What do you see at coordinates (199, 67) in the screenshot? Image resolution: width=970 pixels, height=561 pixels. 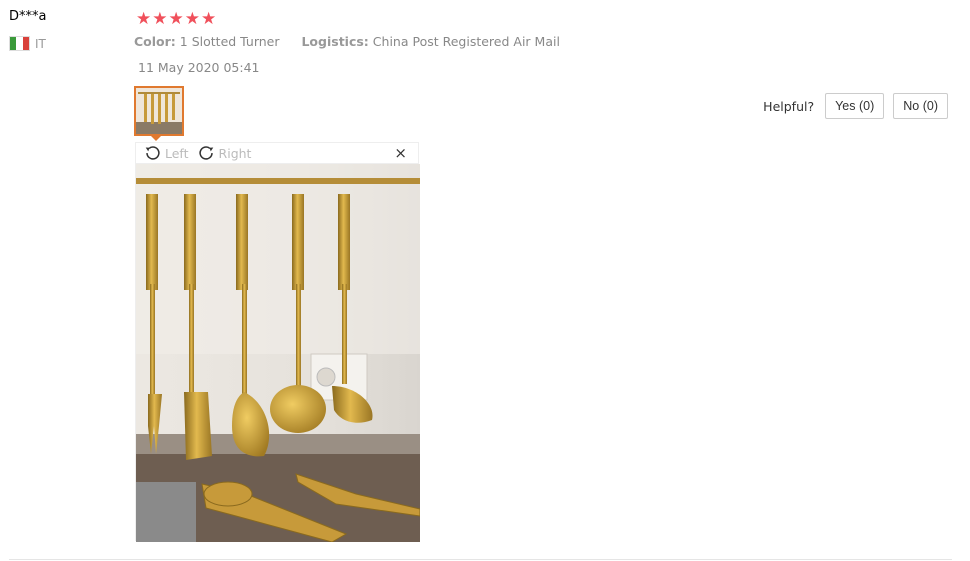 I see `review-date: 11 May 2020 05:41` at bounding box center [199, 67].